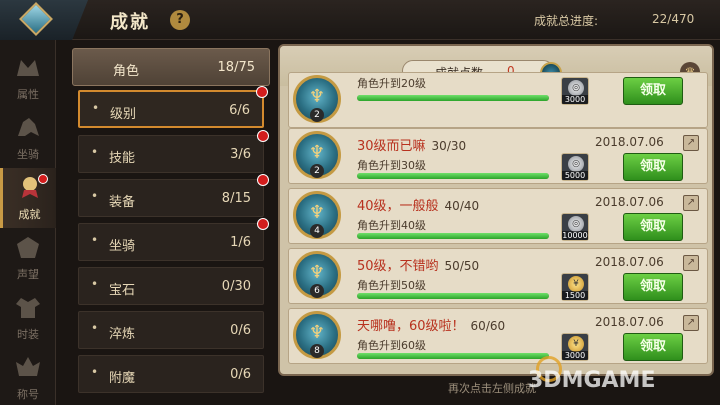  What do you see at coordinates (391, 345) in the screenshot?
I see `achievement-desc: 角色升到60级` at bounding box center [391, 345].